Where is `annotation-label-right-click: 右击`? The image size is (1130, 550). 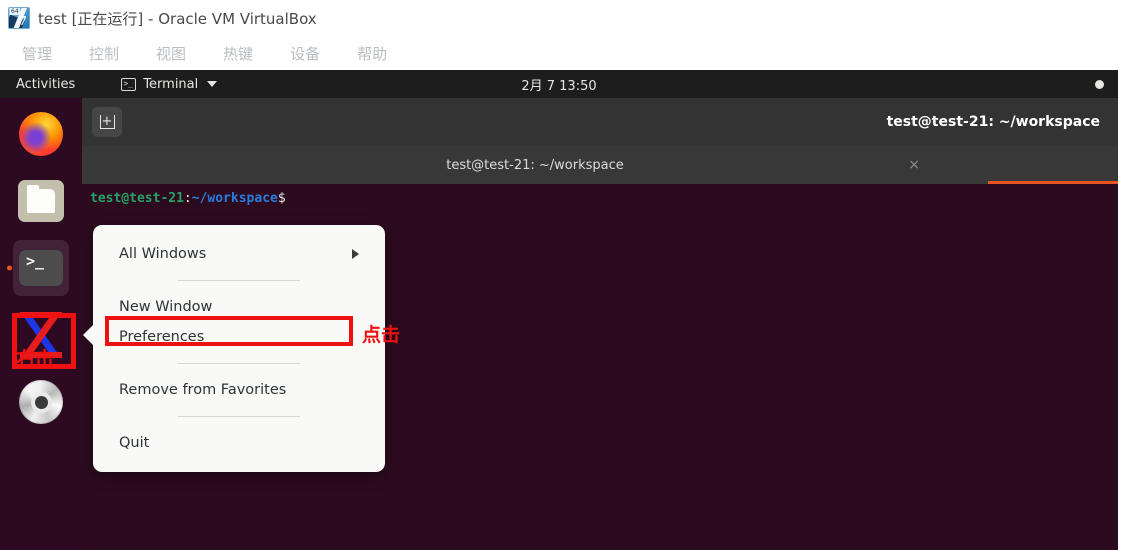
annotation-label-right-click: 右击 is located at coordinates (35, 359).